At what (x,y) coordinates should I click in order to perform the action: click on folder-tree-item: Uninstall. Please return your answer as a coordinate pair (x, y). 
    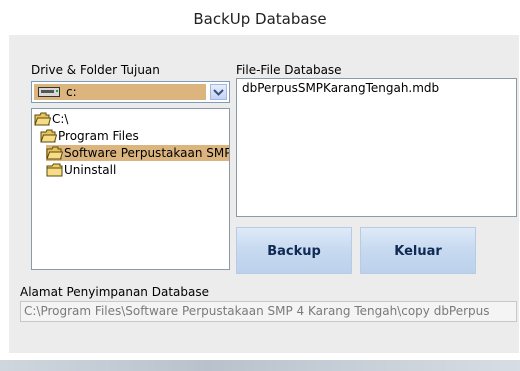
    Looking at the image, I should click on (137, 170).